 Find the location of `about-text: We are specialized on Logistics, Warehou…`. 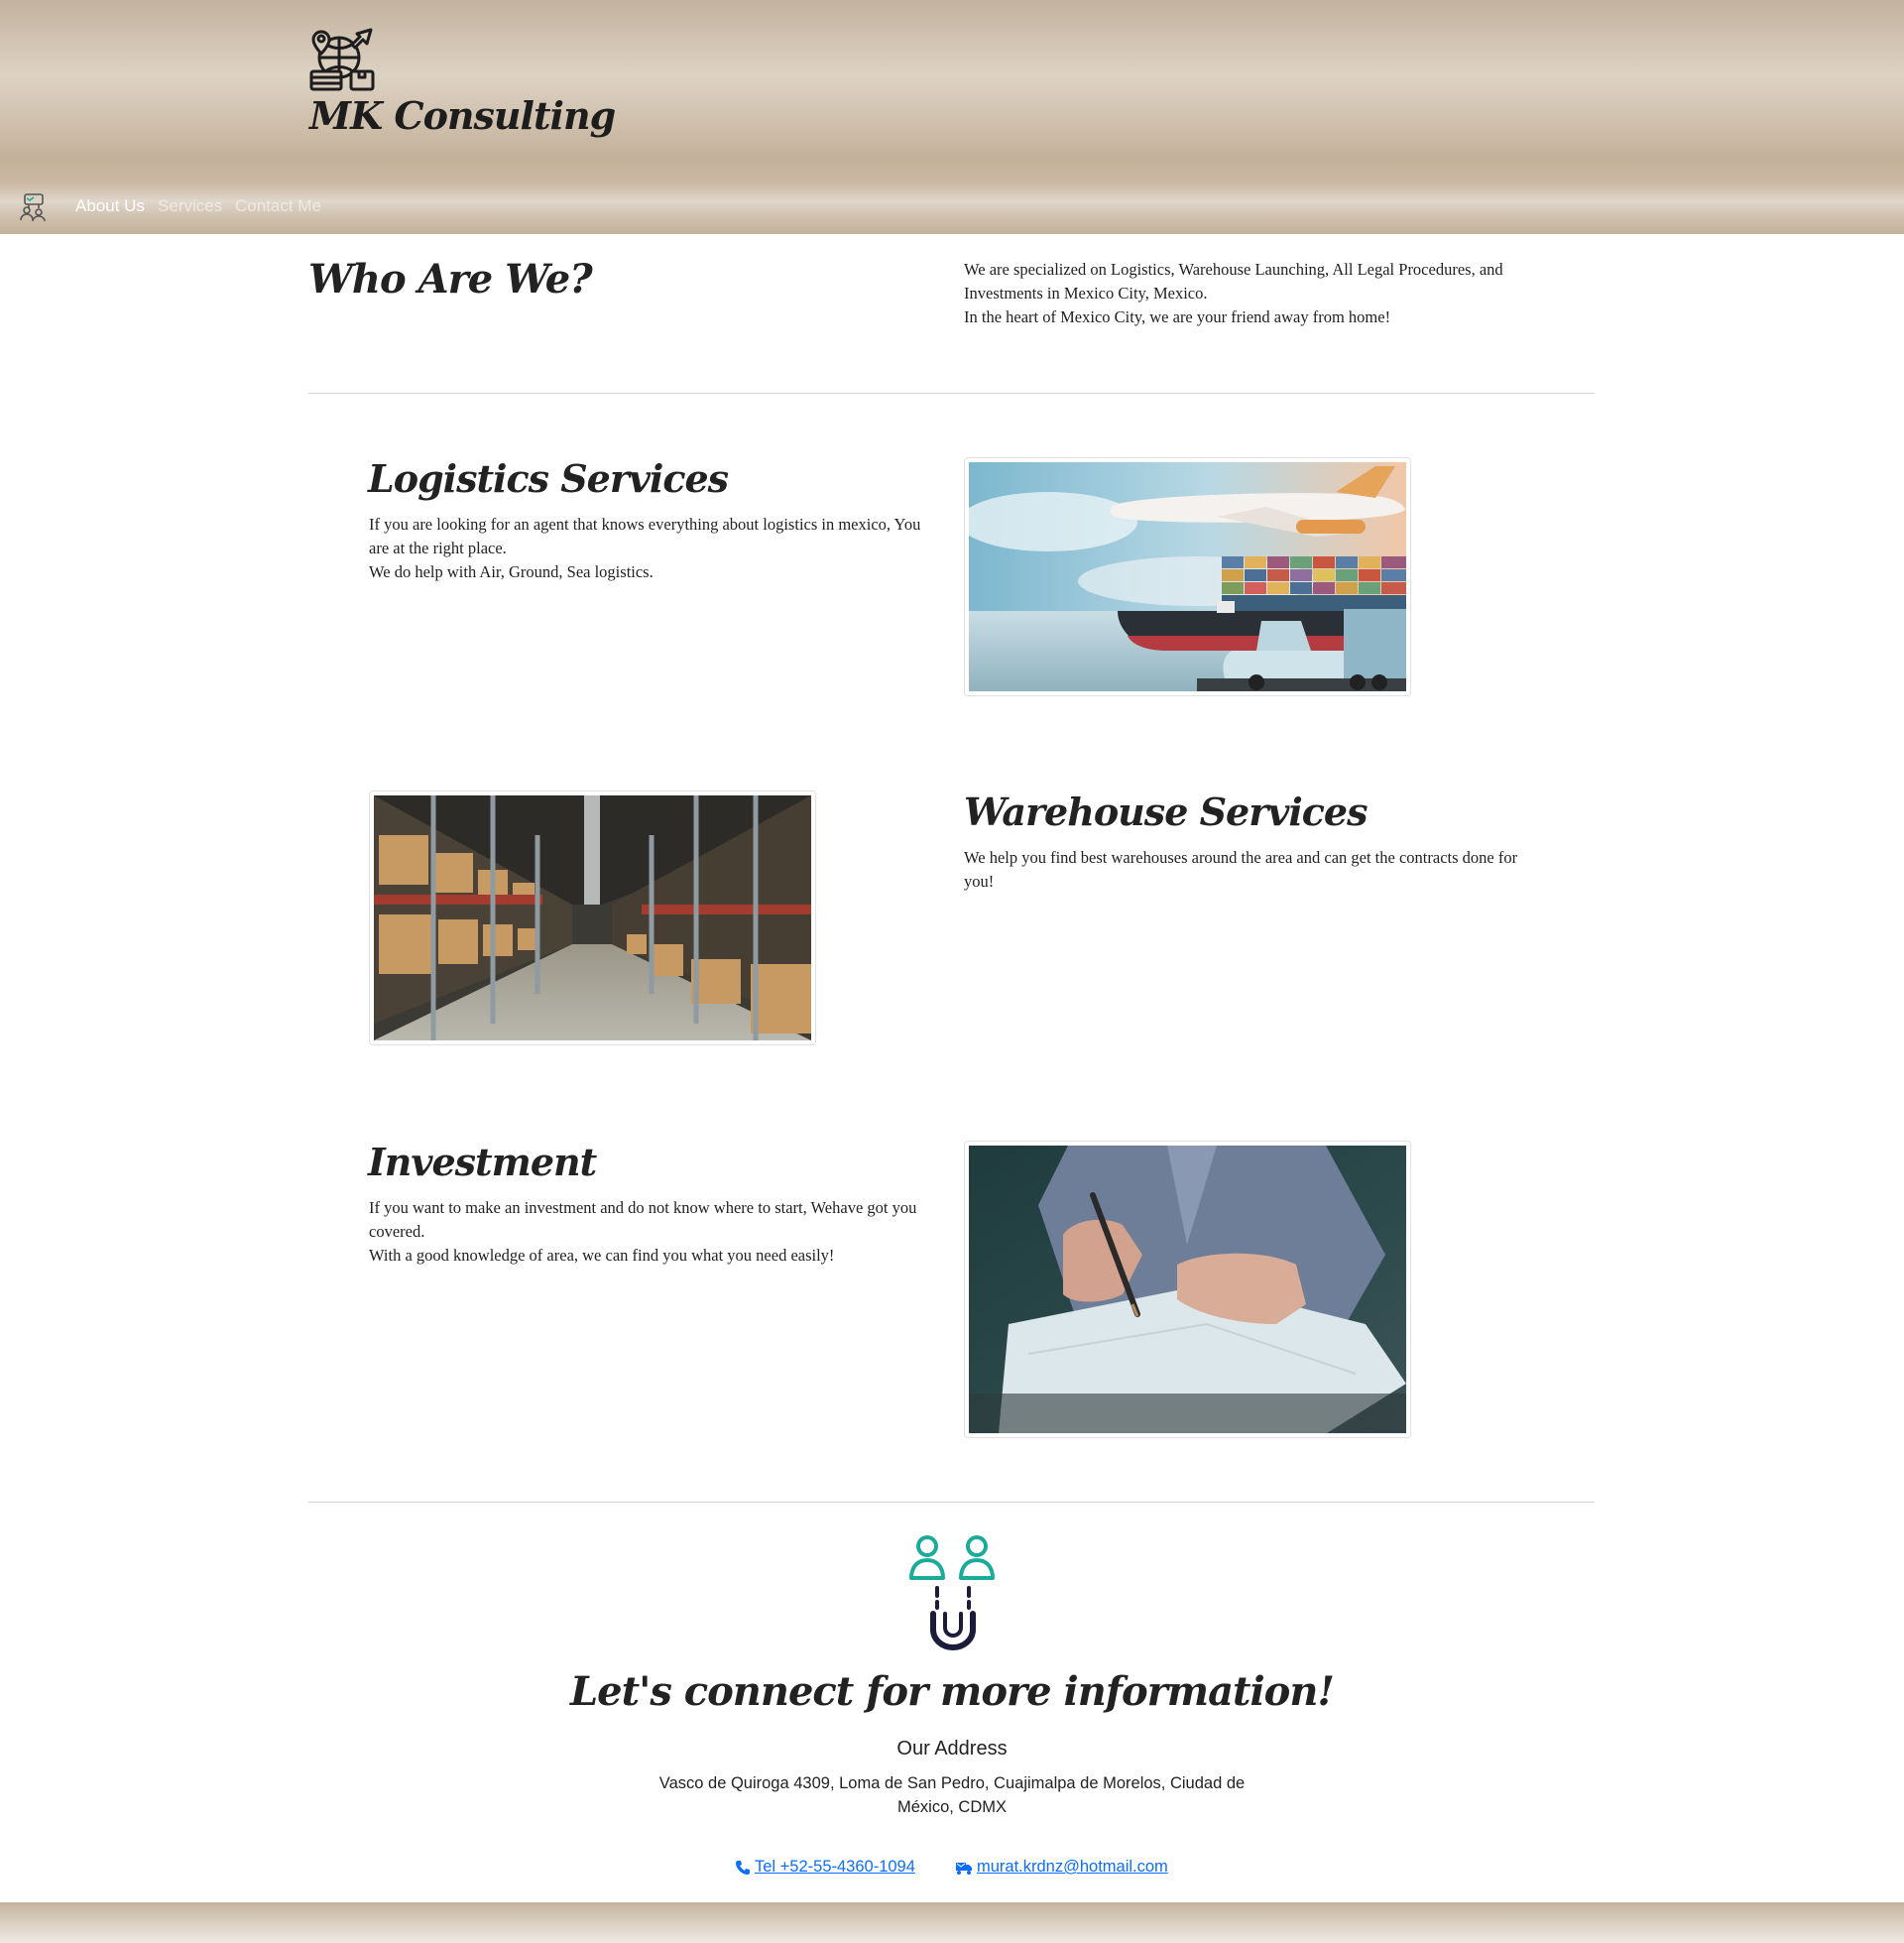

about-text: We are specialized on Logistics, Warehou… is located at coordinates (1261, 293).